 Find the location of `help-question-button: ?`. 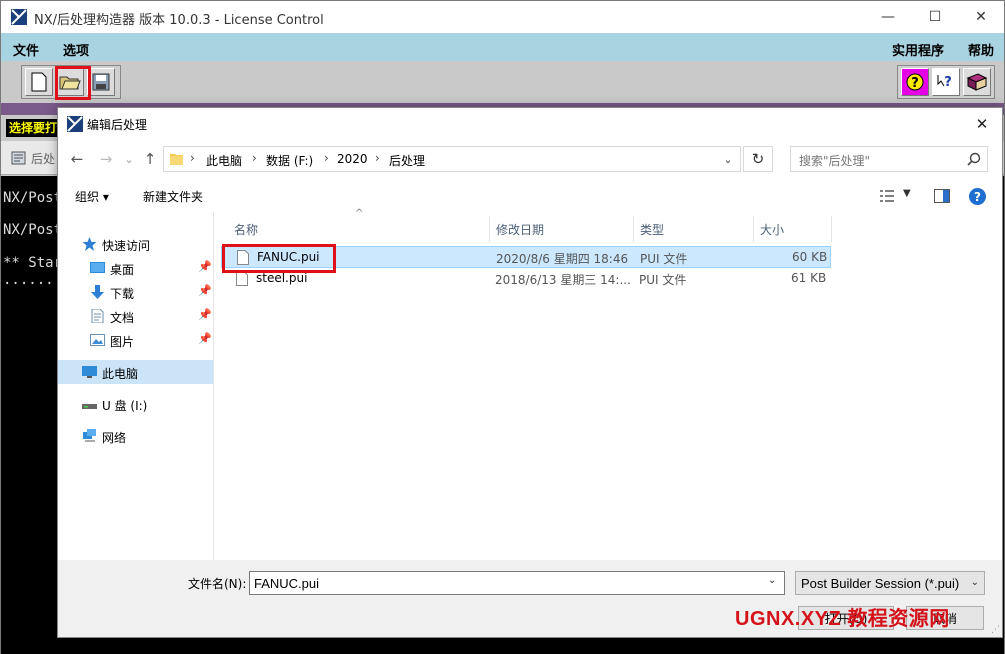

help-question-button: ? is located at coordinates (915, 82).